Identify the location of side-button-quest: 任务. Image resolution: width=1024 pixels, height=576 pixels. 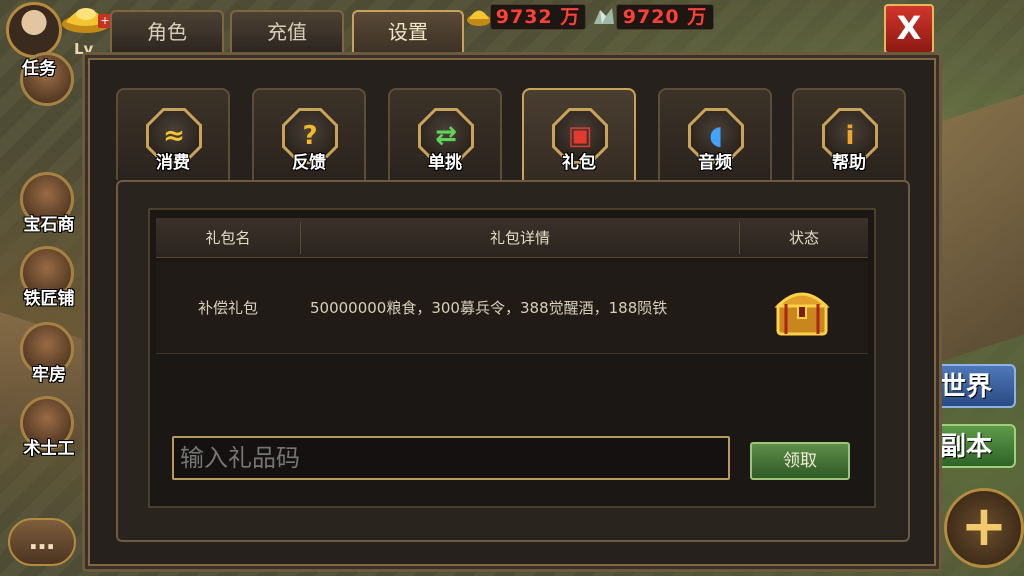
(49, 87).